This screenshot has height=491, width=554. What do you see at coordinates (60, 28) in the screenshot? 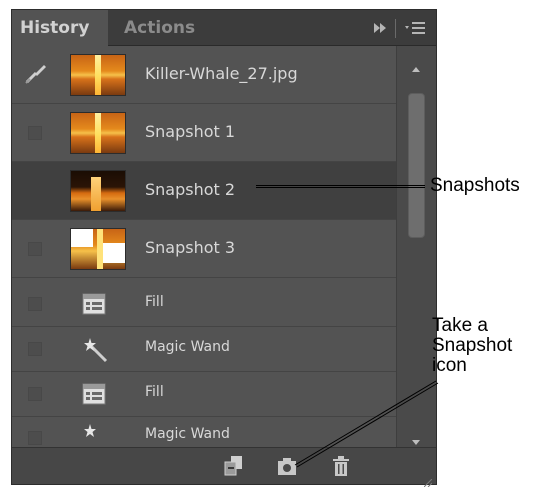
I see `tab-history: History` at bounding box center [60, 28].